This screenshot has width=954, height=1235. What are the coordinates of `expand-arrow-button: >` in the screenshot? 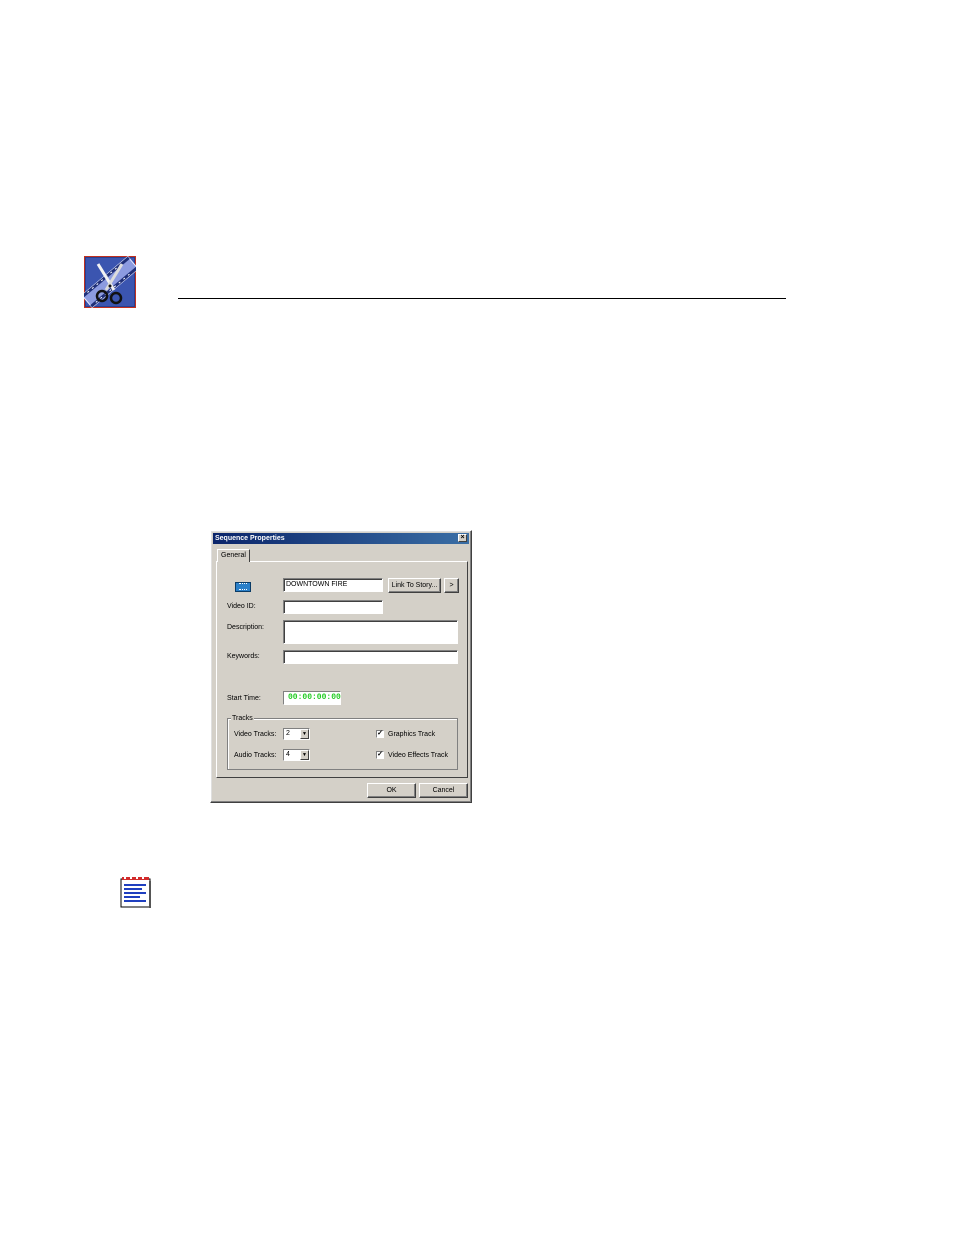 It's located at (451, 585).